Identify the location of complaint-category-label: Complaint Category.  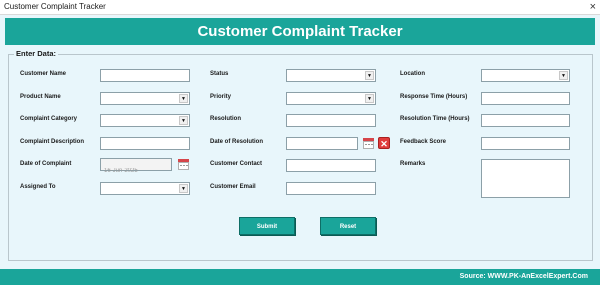
(49, 119).